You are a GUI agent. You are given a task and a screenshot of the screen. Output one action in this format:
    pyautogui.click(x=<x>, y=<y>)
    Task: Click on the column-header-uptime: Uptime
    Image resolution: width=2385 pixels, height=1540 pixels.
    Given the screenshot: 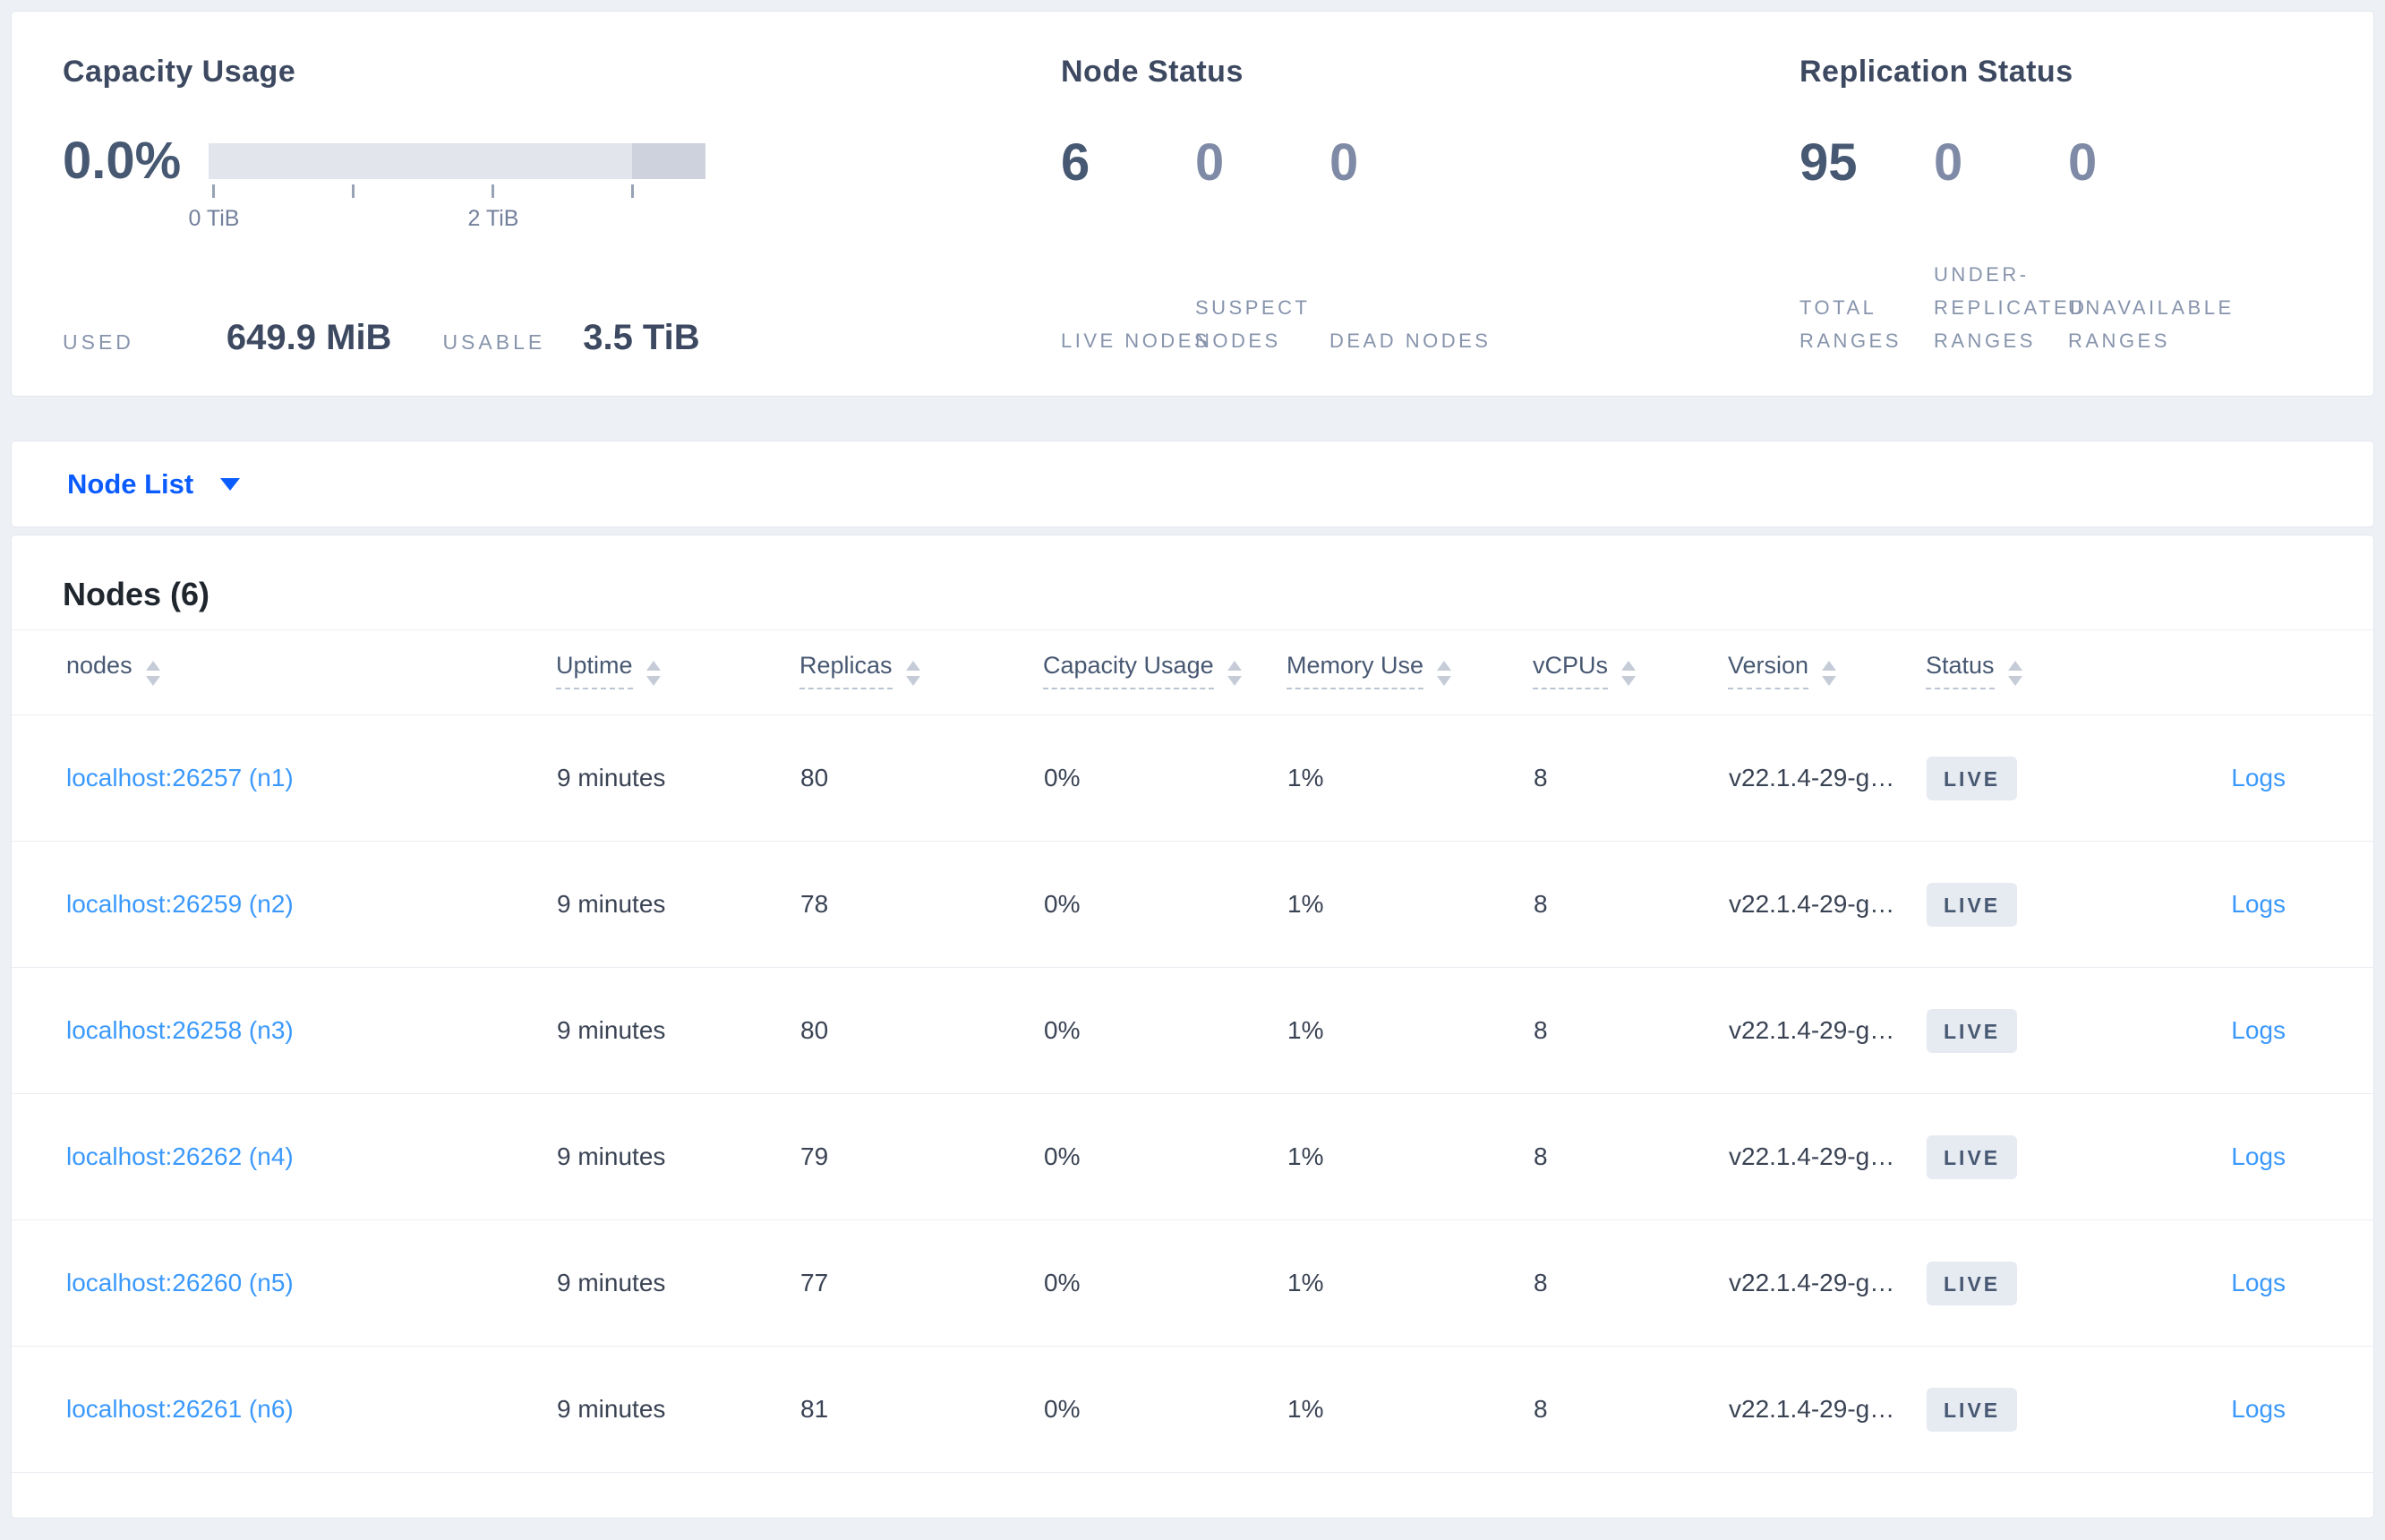 What is the action you would take?
    pyautogui.click(x=677, y=672)
    